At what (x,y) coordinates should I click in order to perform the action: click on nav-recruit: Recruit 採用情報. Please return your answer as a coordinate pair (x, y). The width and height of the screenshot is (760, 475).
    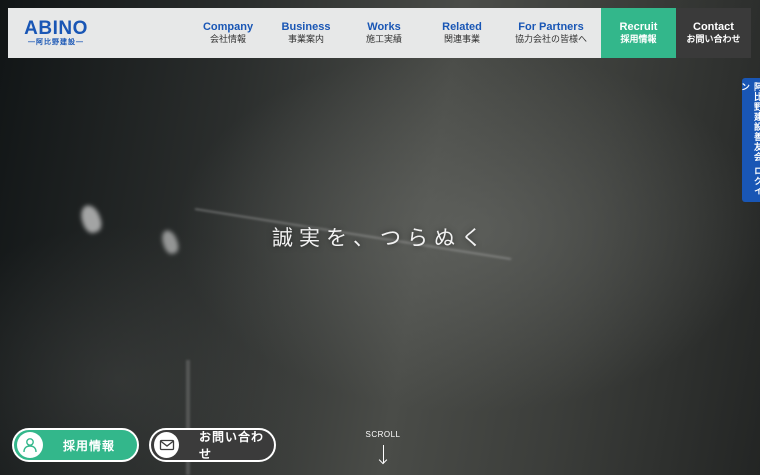
    Looking at the image, I should click on (638, 33).